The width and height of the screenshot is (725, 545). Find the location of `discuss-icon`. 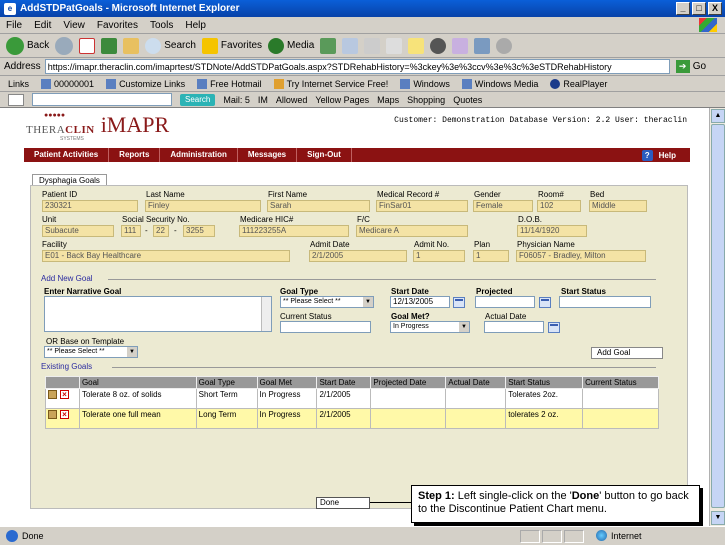

discuss-icon is located at coordinates (416, 45).